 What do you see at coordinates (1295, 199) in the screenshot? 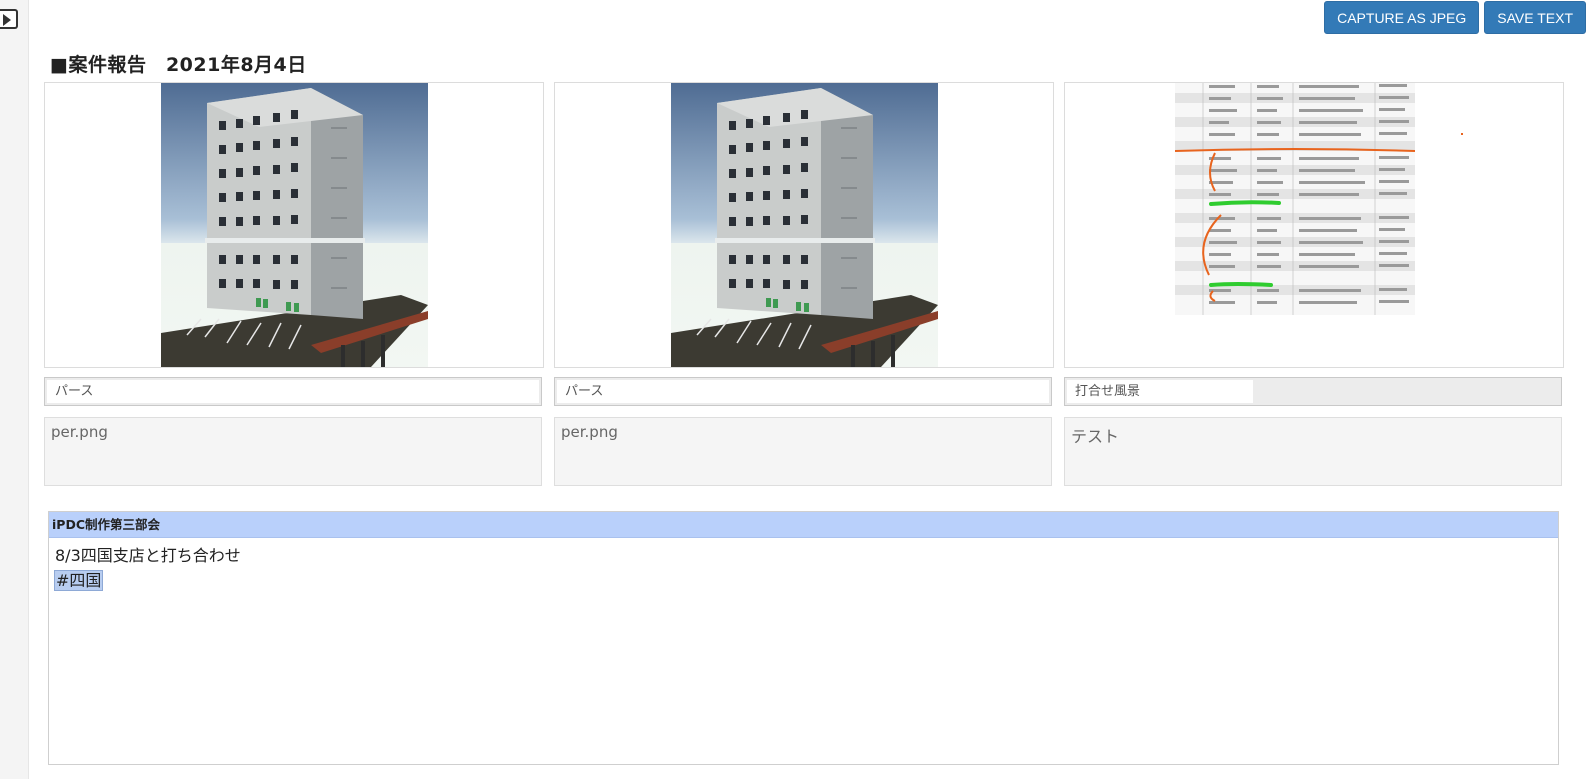
I see `annotated-spreadsheet-image` at bounding box center [1295, 199].